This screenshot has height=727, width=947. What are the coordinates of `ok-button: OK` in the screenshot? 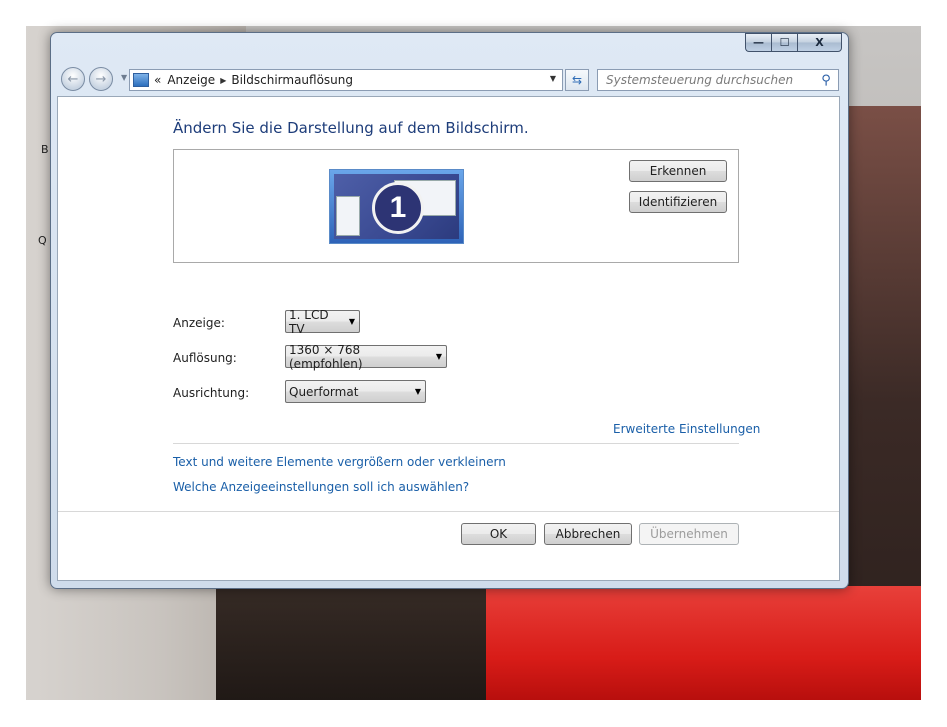 It's located at (498, 534).